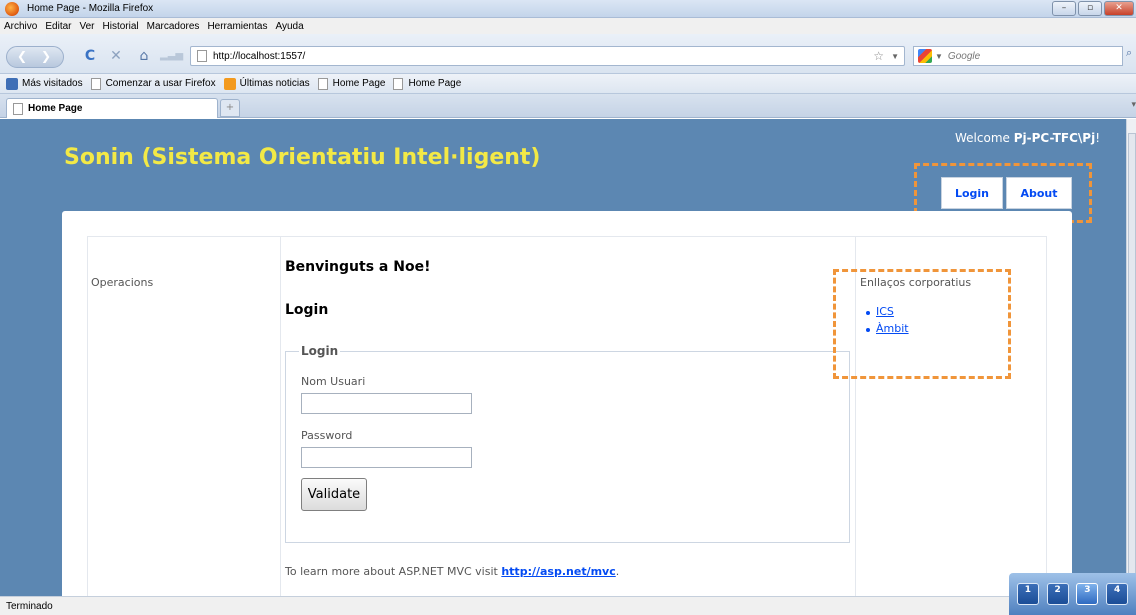 The width and height of the screenshot is (1136, 615). I want to click on bookmark-mas-visitados: Más visitados, so click(44, 83).